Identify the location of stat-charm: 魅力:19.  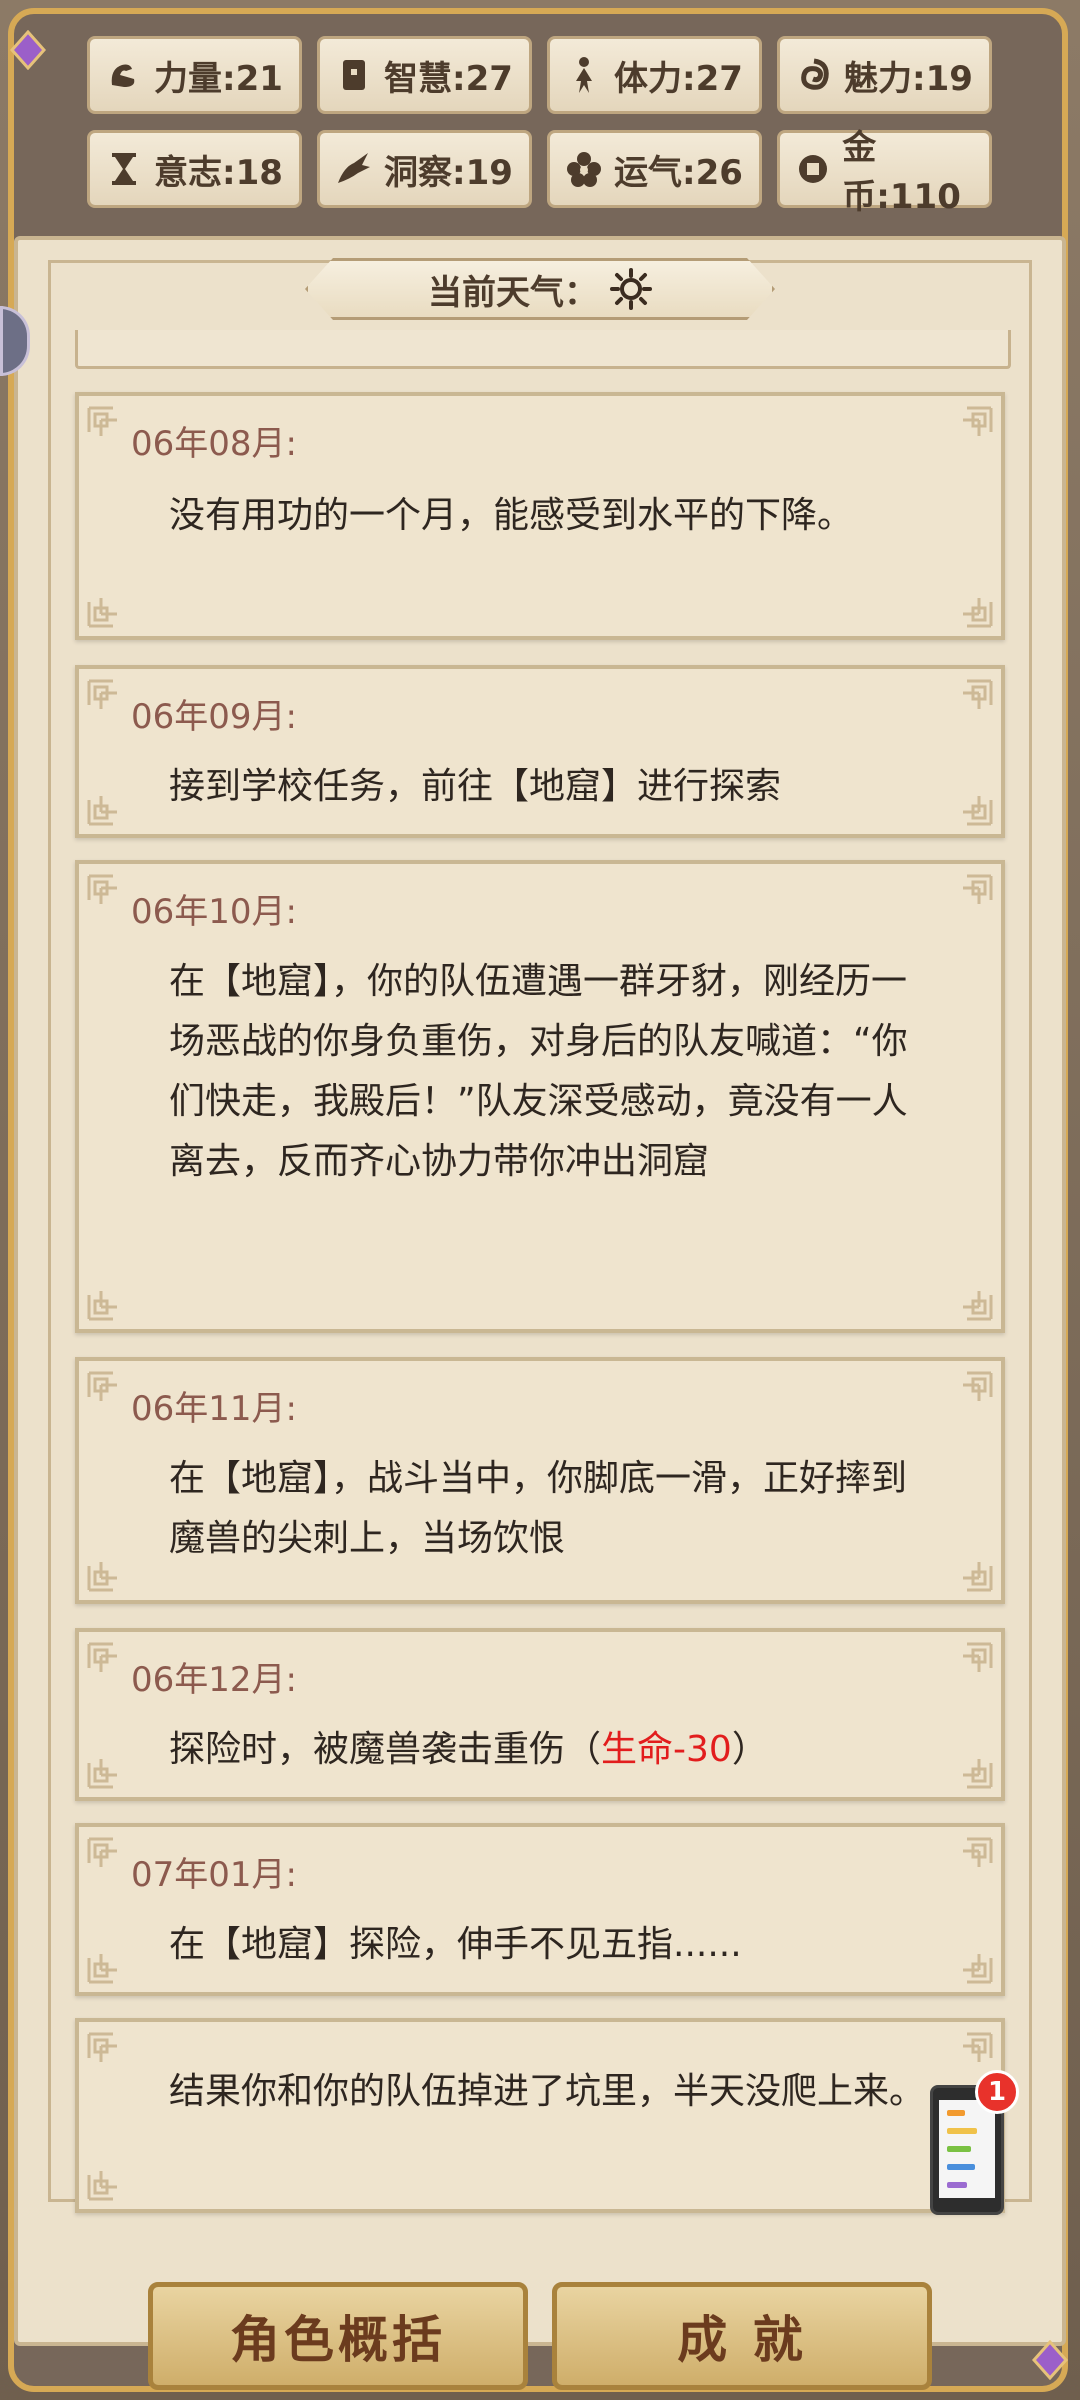
(884, 75).